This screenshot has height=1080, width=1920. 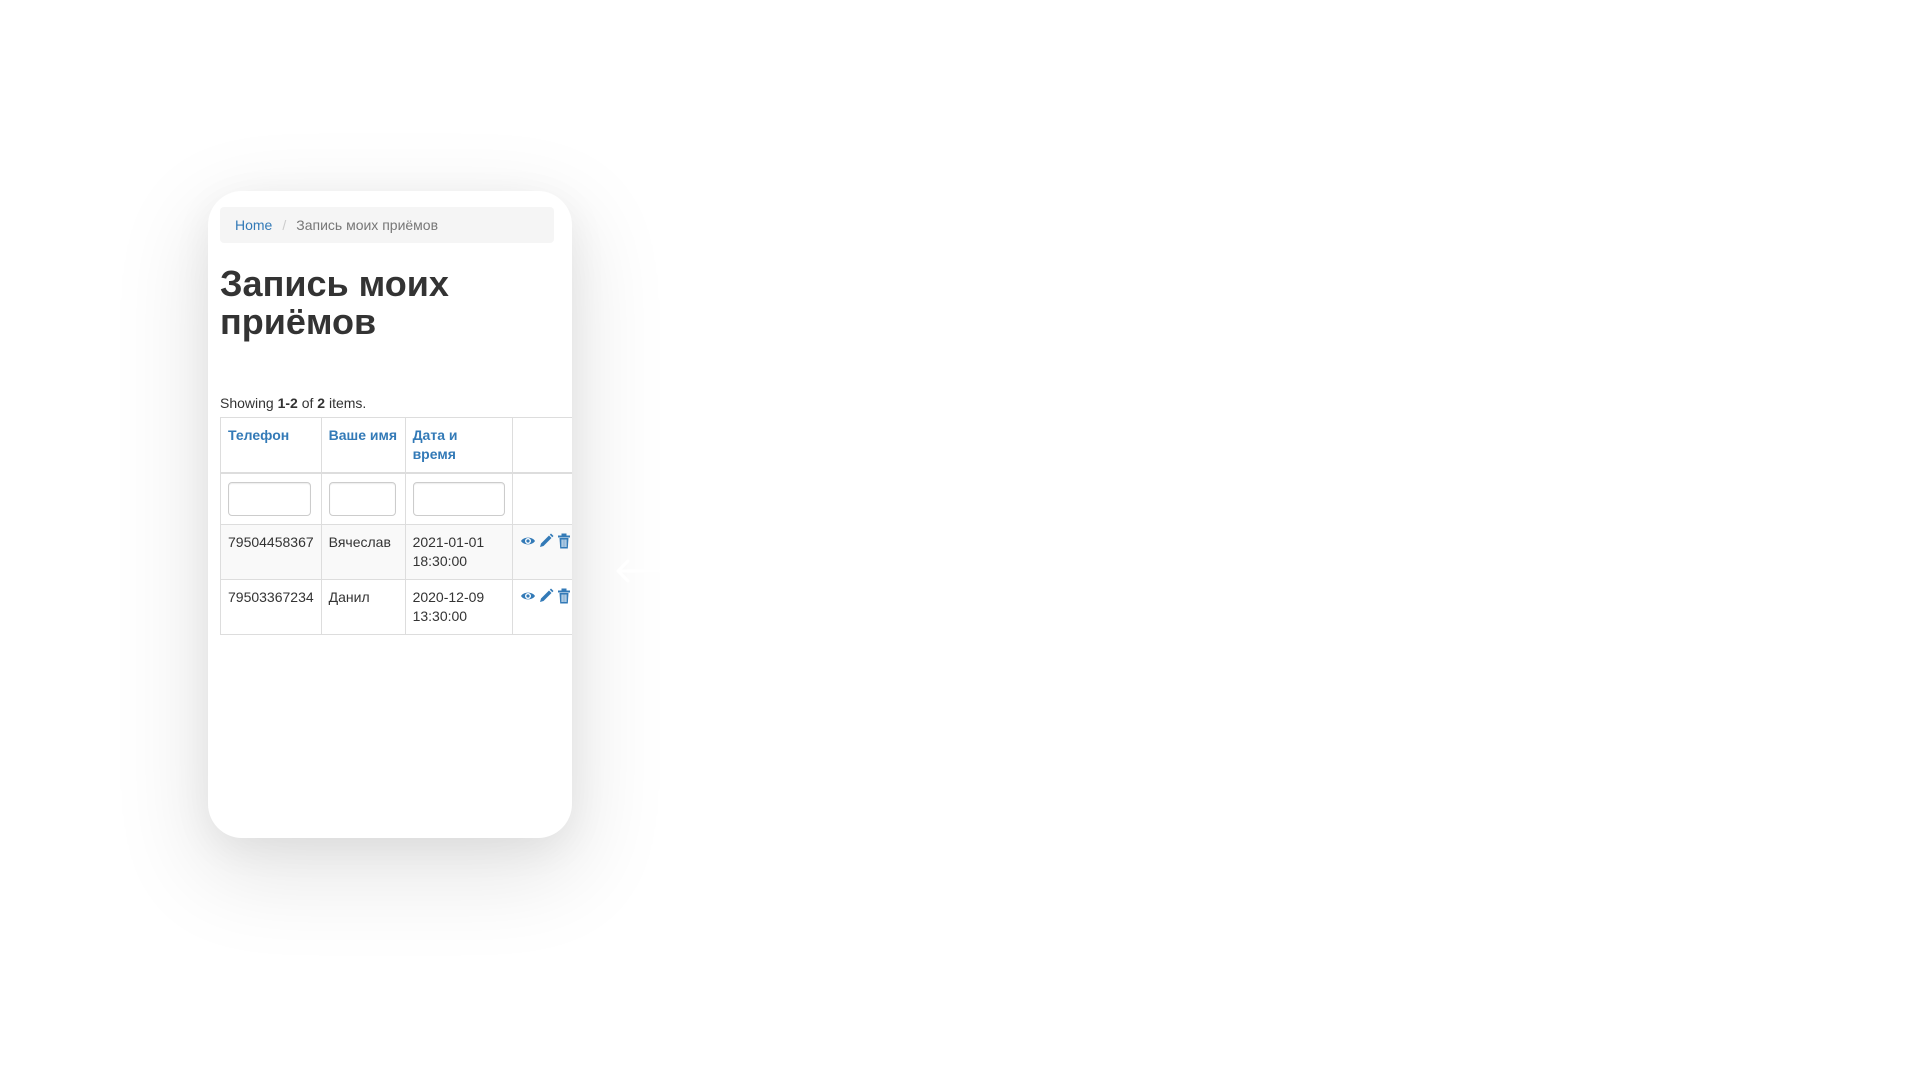 What do you see at coordinates (363, 607) in the screenshot?
I see `cell-name: Данил` at bounding box center [363, 607].